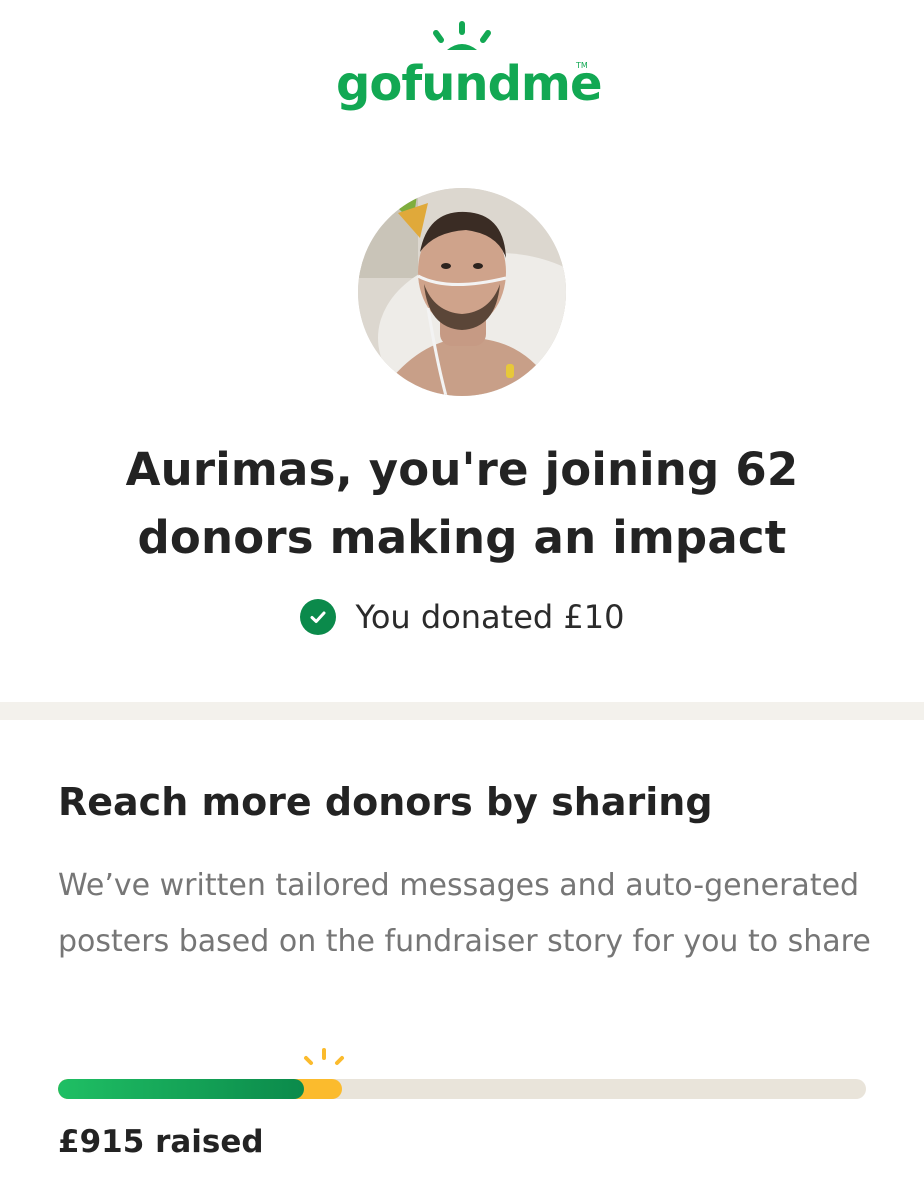 The width and height of the screenshot is (924, 1200). What do you see at coordinates (462, 1089) in the screenshot?
I see `fundraising-progress-bar` at bounding box center [462, 1089].